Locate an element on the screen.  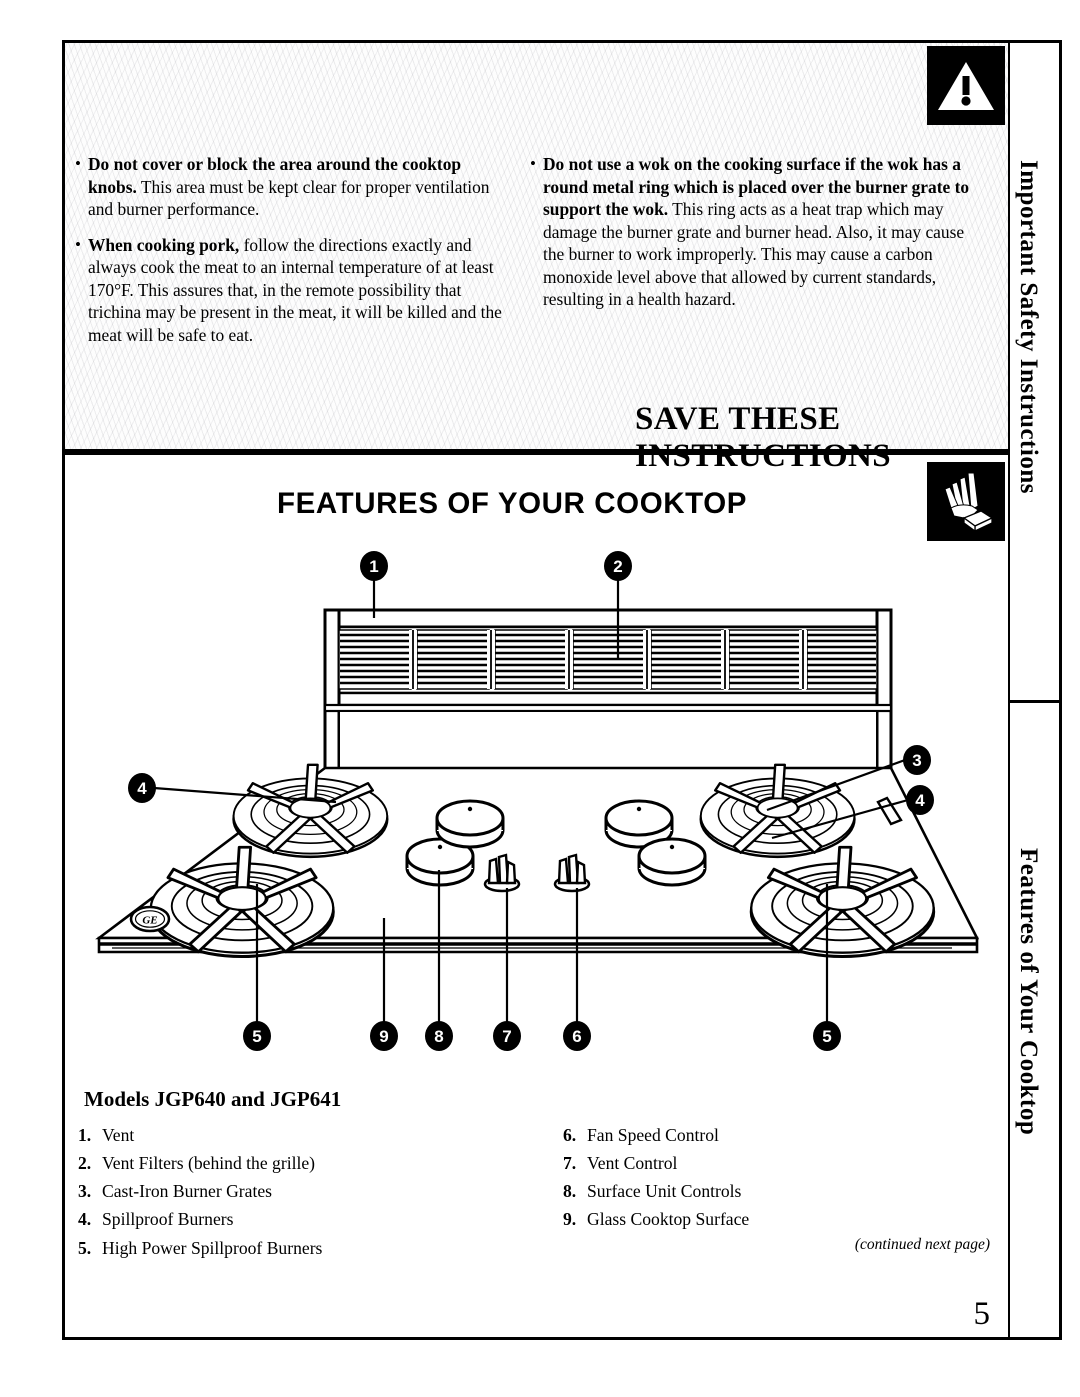
svg-text: 8 is located at coordinates (438, 1036).